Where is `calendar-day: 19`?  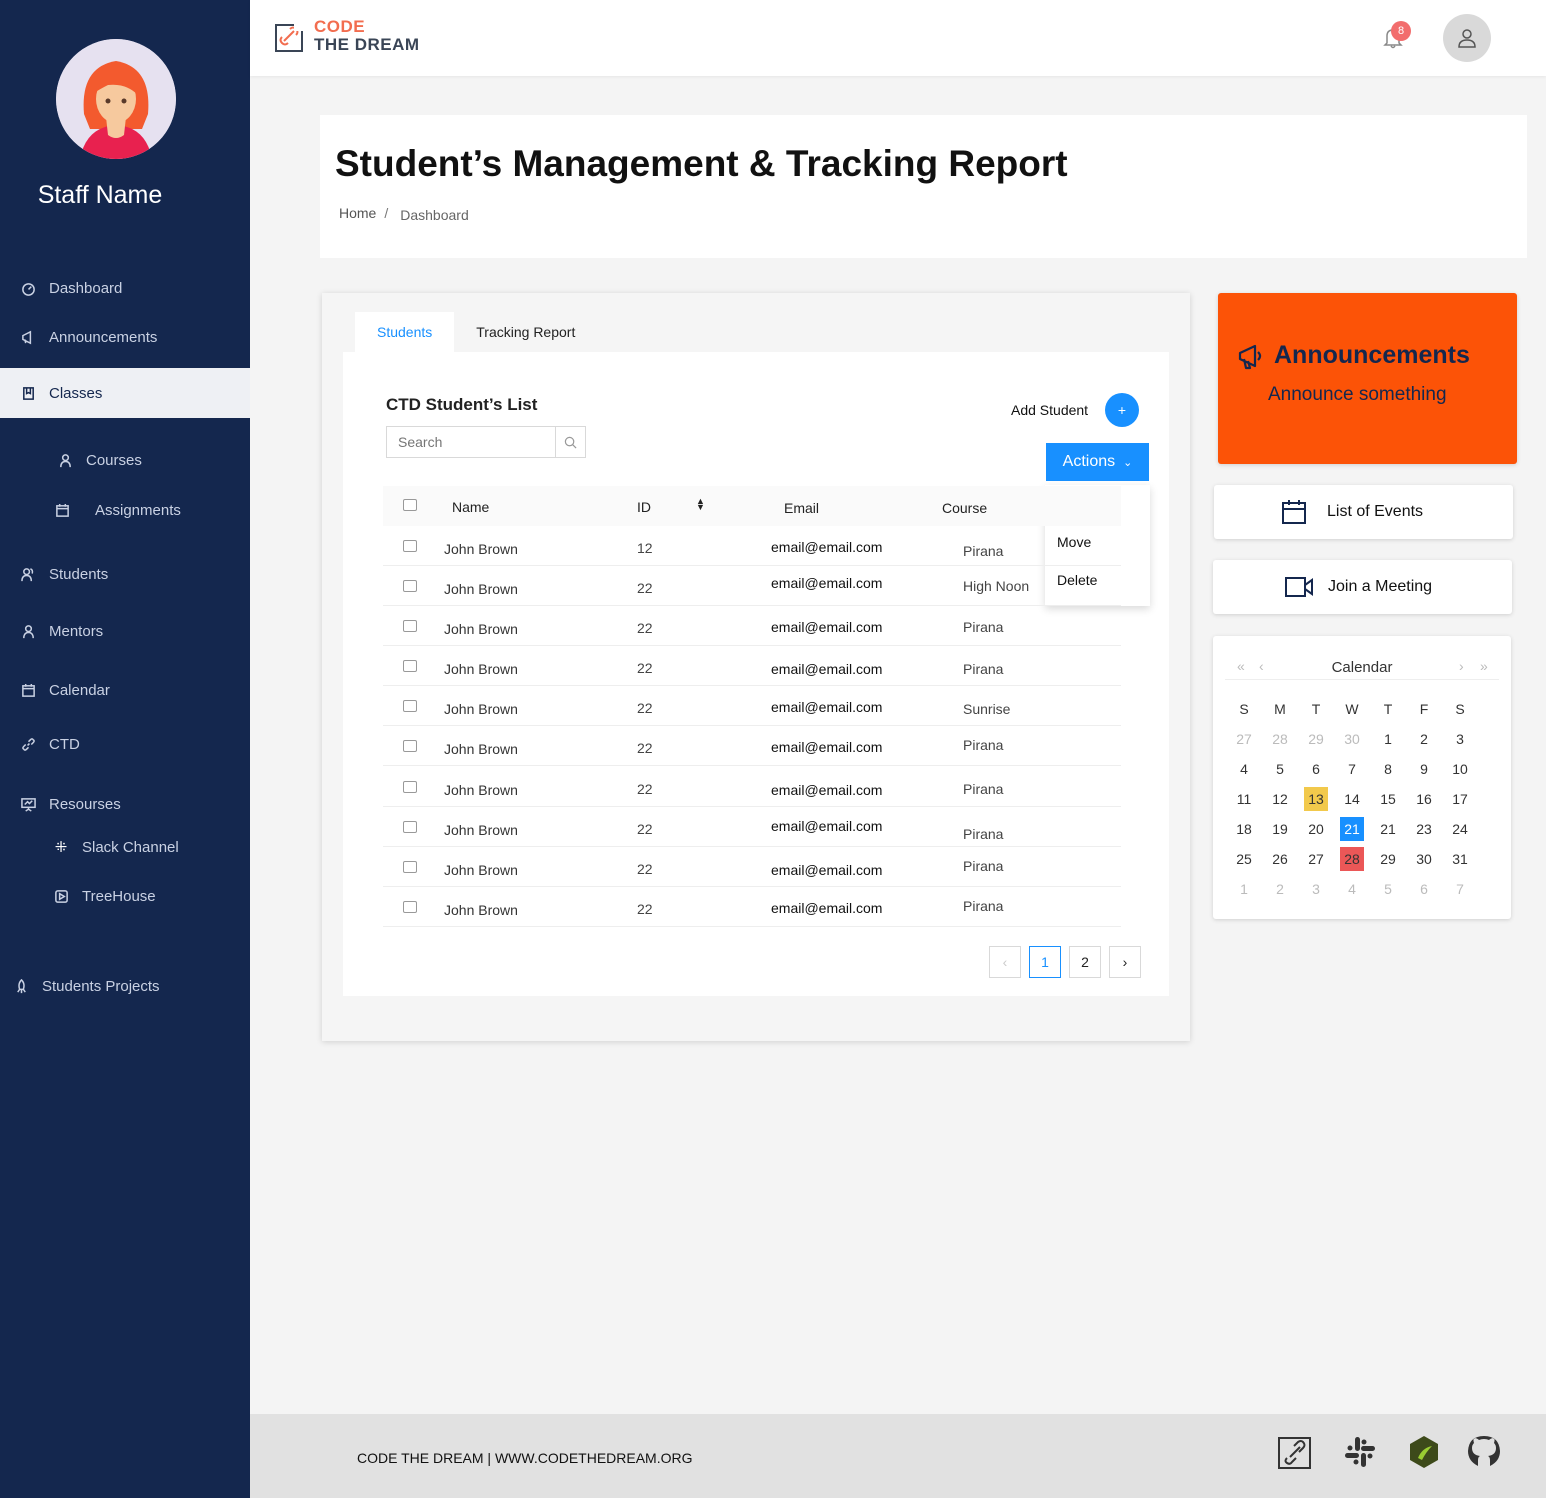 calendar-day: 19 is located at coordinates (1280, 829).